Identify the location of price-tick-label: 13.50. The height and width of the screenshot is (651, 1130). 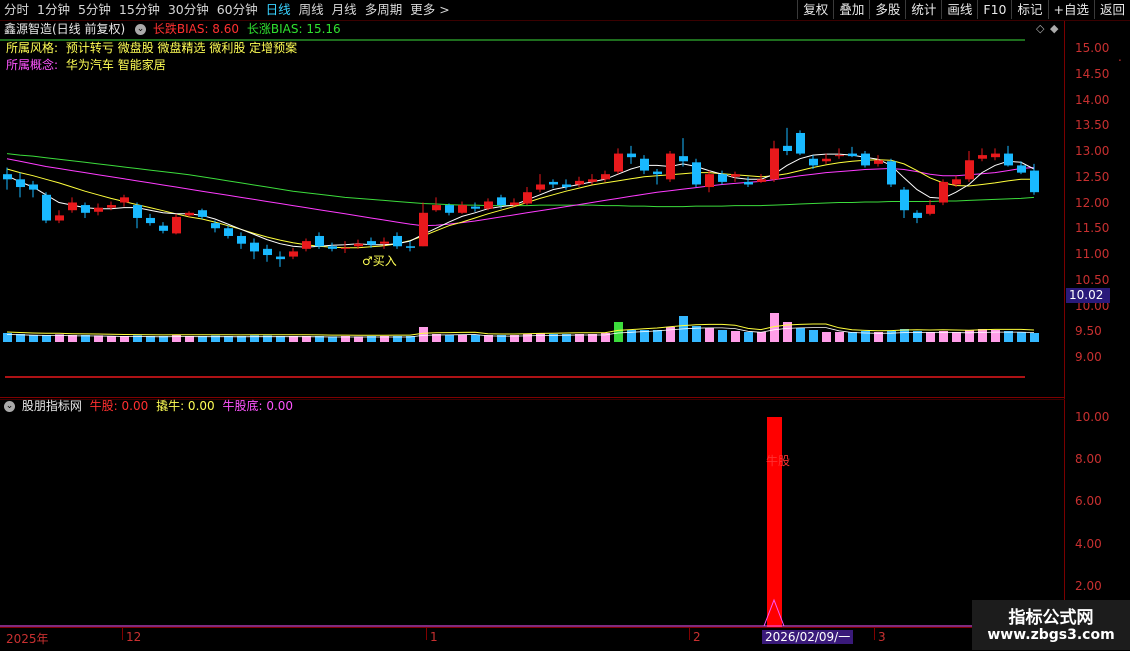
(1092, 125).